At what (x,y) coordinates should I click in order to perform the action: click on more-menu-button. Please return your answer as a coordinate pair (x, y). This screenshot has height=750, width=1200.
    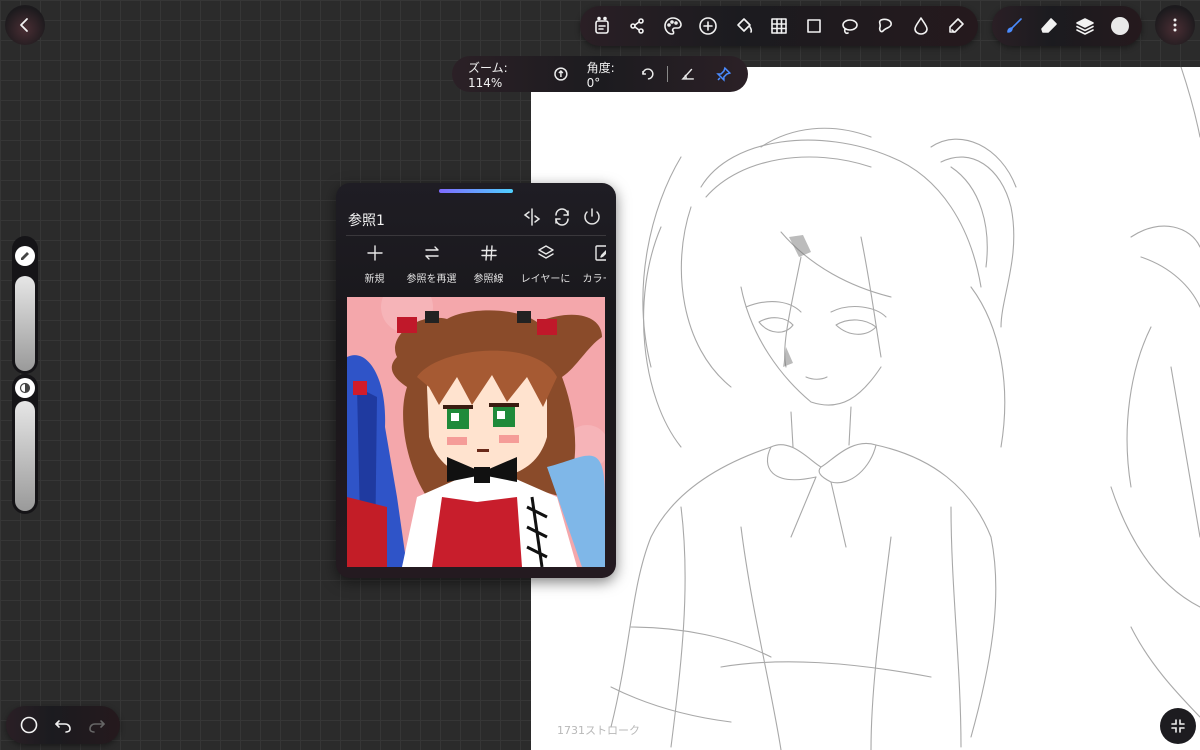
    Looking at the image, I should click on (1175, 25).